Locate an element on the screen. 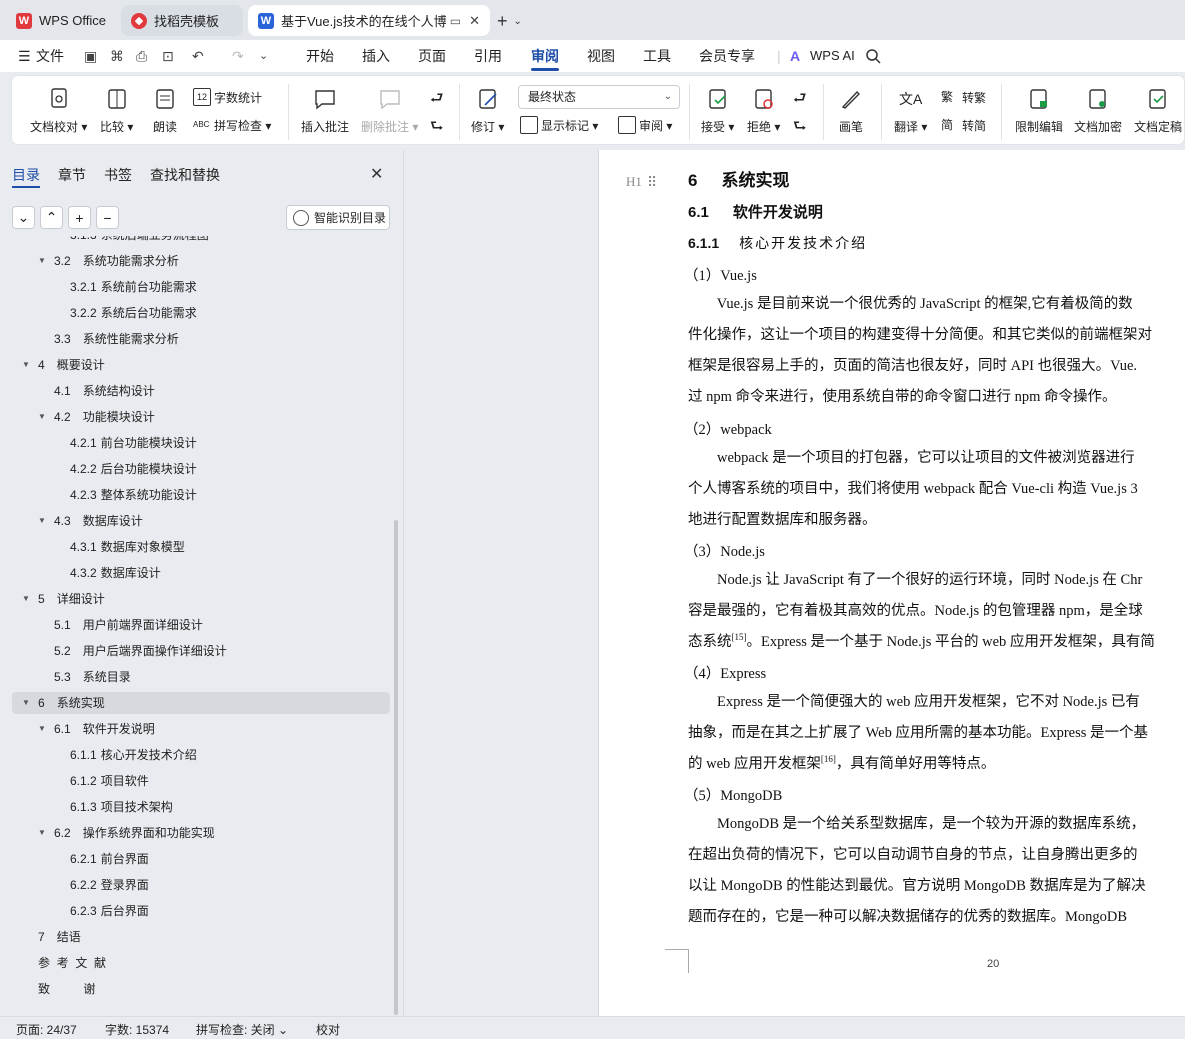  insert-comment-button: 插入批注 is located at coordinates (325, 110).